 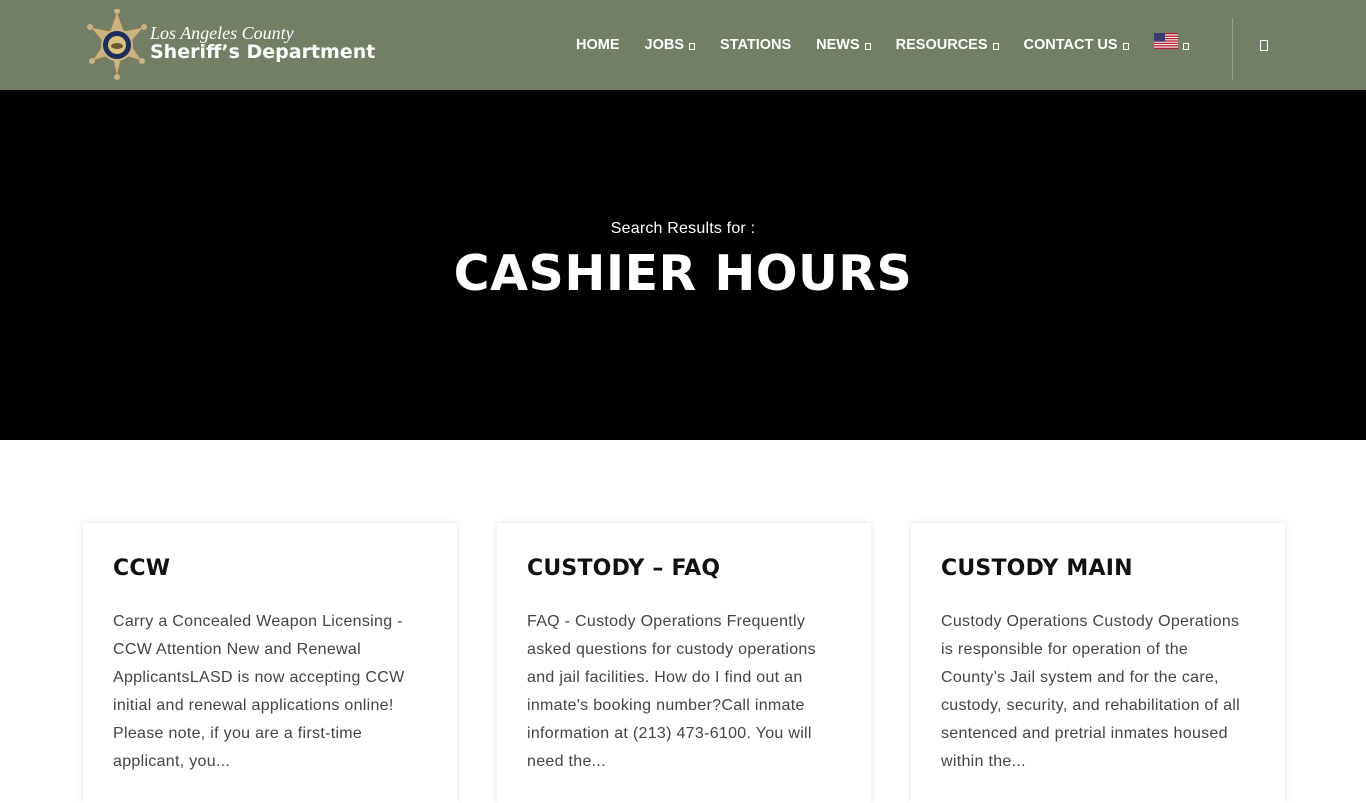 What do you see at coordinates (684, 569) in the screenshot?
I see `result-title: CUSTODY – FAQ` at bounding box center [684, 569].